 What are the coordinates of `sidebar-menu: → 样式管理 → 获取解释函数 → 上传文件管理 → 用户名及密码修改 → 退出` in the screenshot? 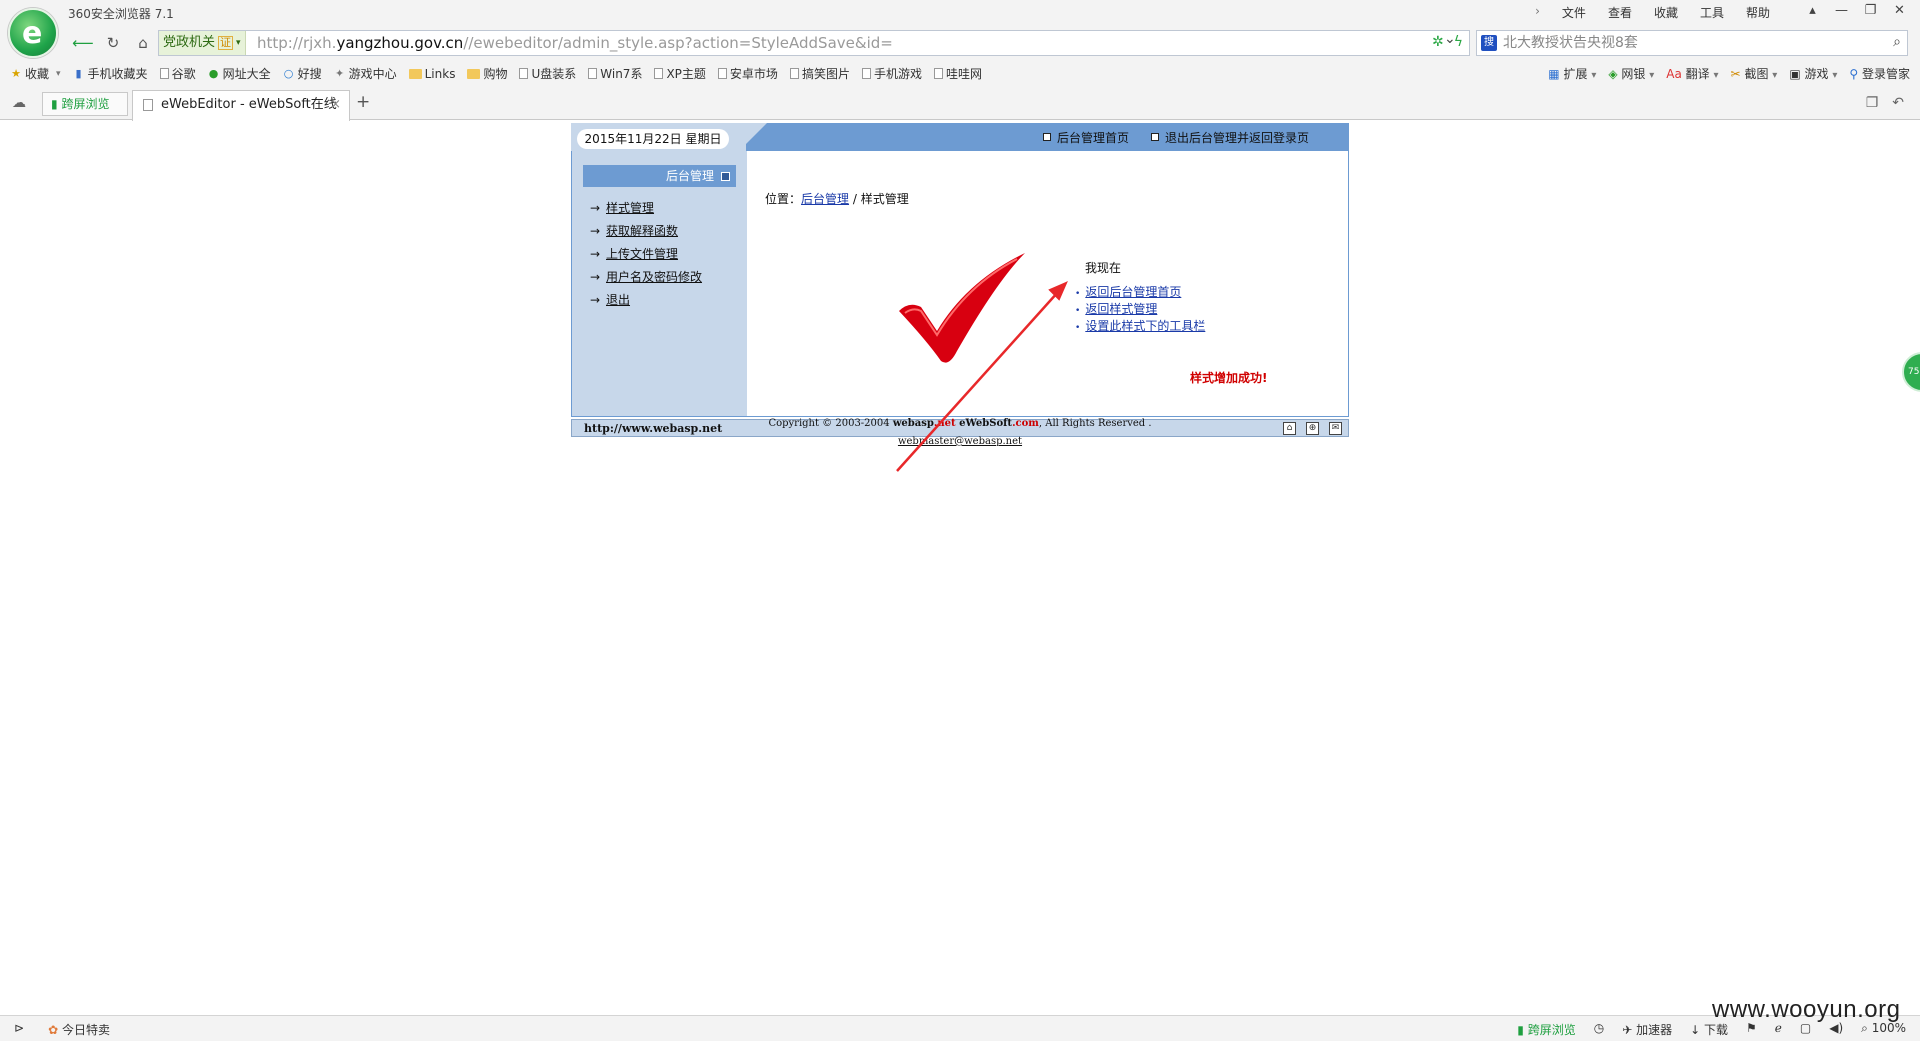 It's located at (646, 254).